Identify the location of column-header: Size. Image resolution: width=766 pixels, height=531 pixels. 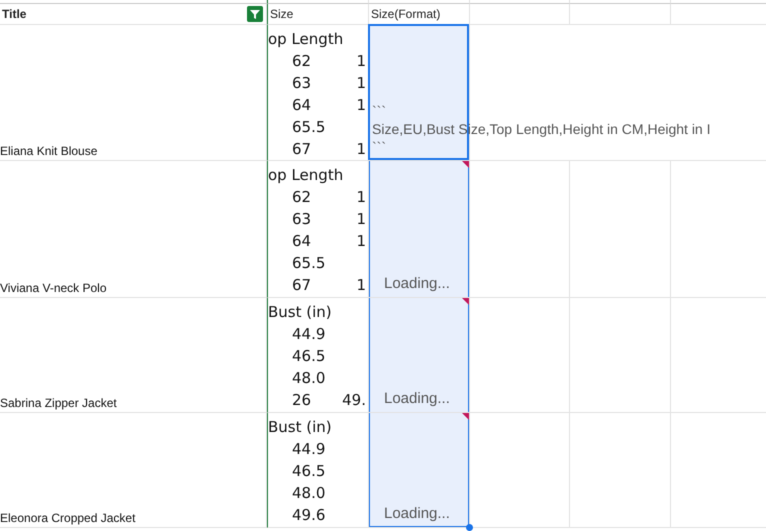
(282, 14).